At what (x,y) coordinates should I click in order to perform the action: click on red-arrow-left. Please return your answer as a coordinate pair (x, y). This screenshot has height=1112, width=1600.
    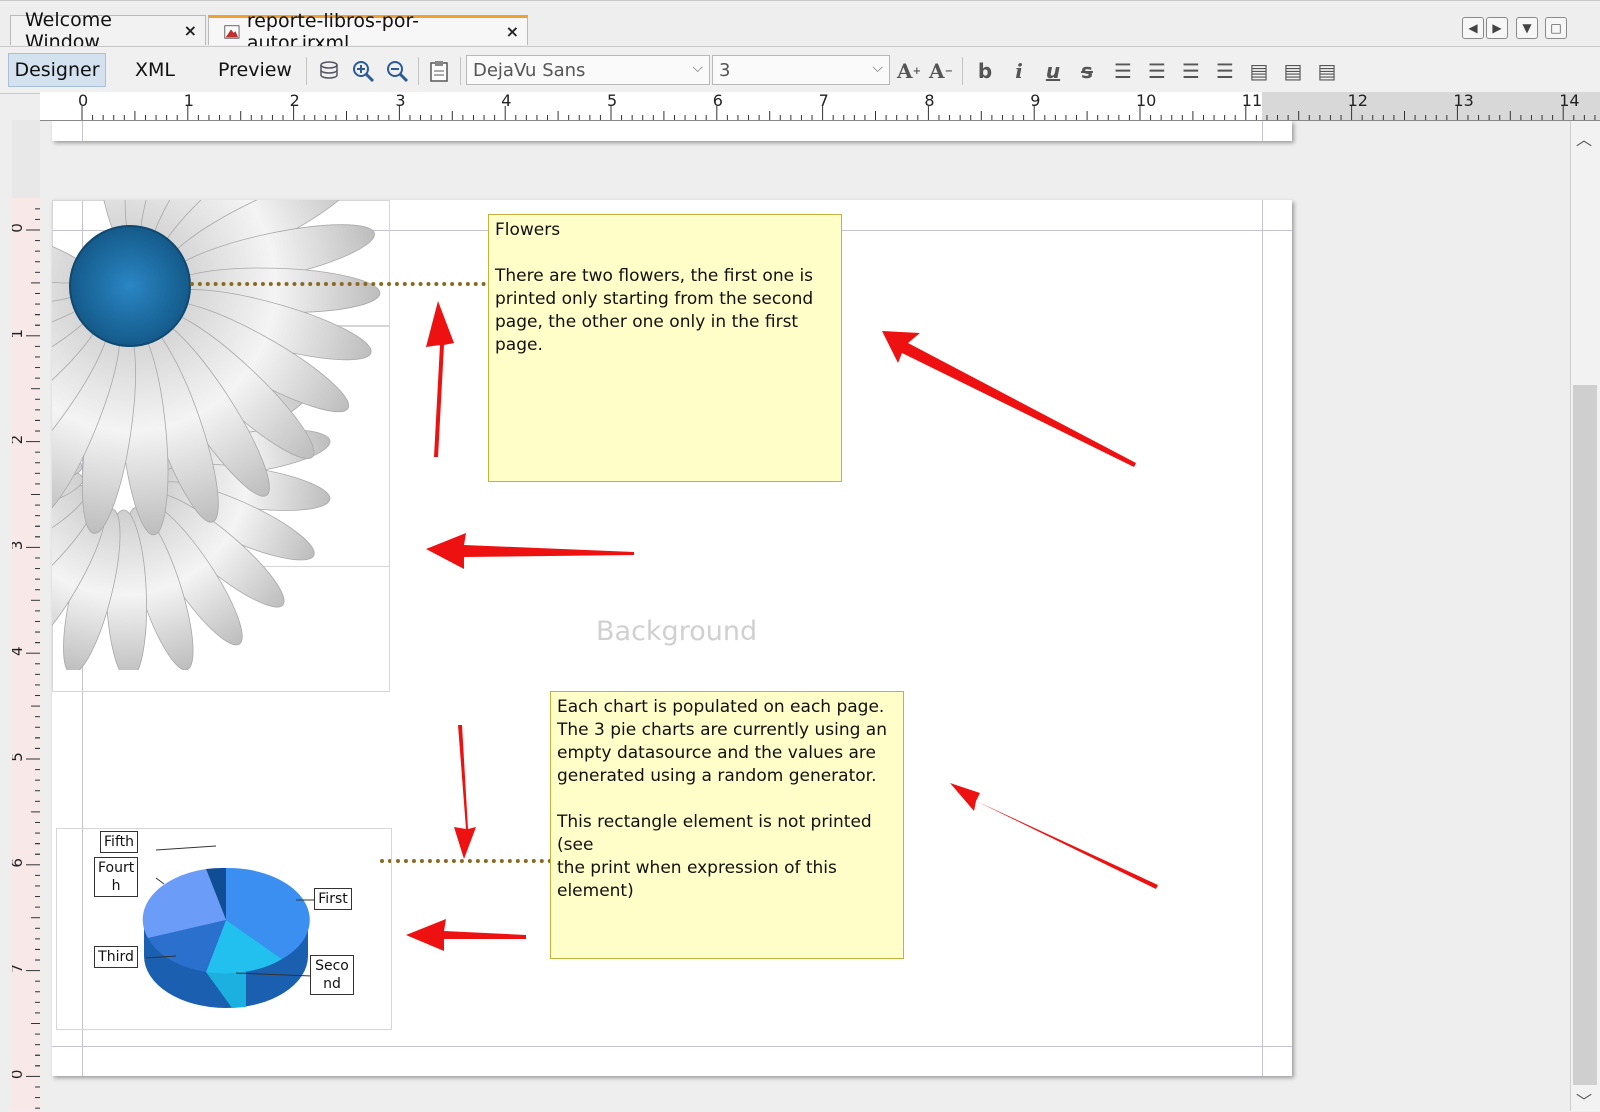
    Looking at the image, I should click on (530, 551).